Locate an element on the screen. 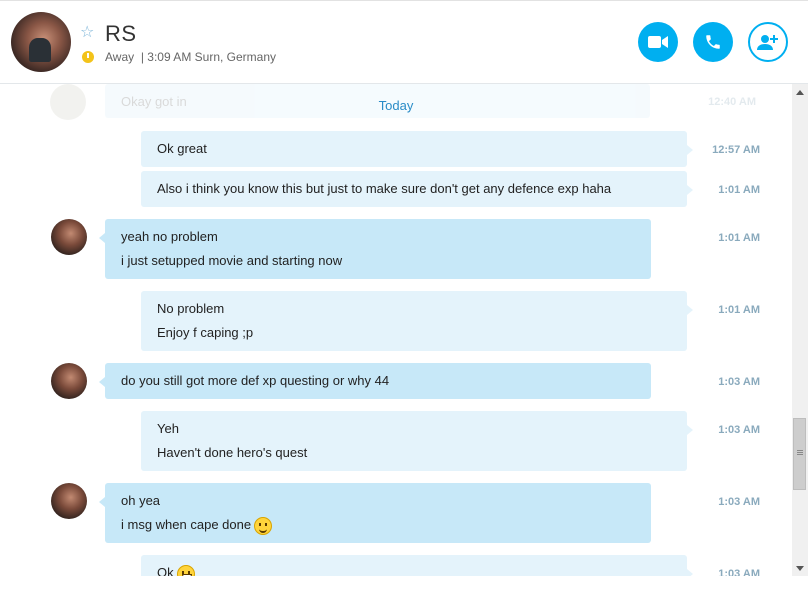 Image resolution: width=808 pixels, height=605 pixels. contact-name: RS is located at coordinates (121, 34).